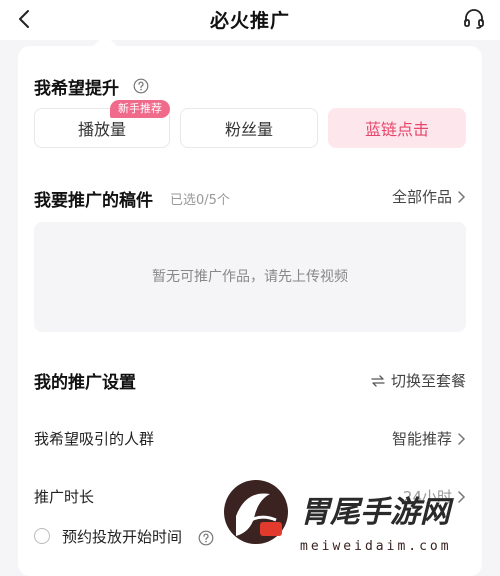 The height and width of the screenshot is (576, 500). I want to click on top-bar: 必火推广, so click(250, 20).